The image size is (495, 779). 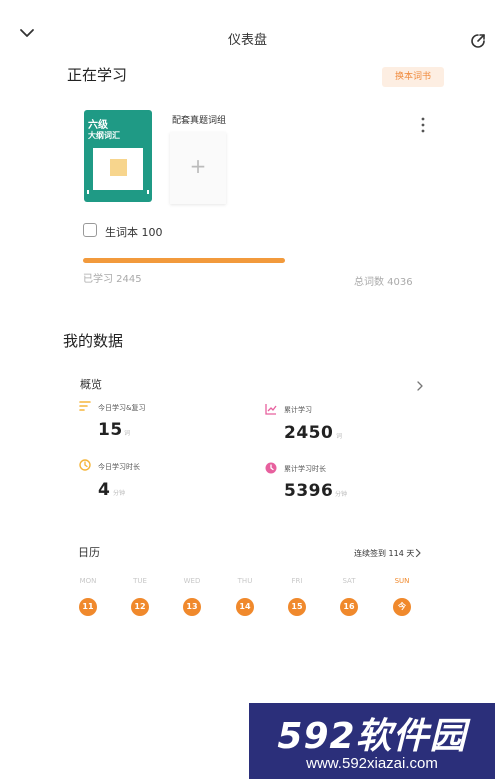 I want to click on book-cover-square, so click(x=118, y=167).